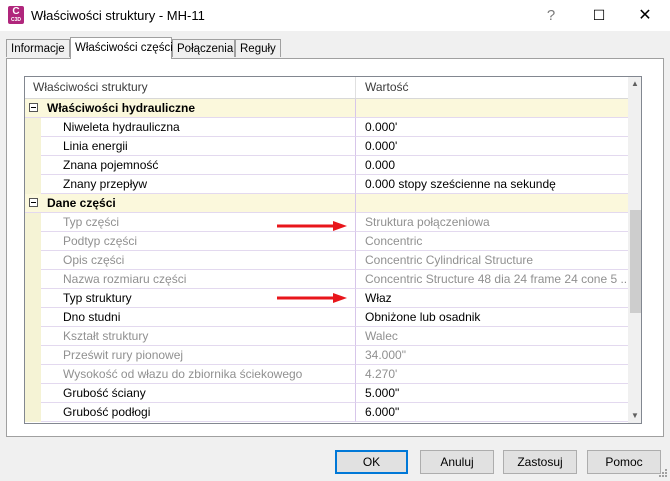 The height and width of the screenshot is (481, 670). Describe the element at coordinates (190, 165) in the screenshot. I see `property-name-cell: Znana pojemność` at that location.